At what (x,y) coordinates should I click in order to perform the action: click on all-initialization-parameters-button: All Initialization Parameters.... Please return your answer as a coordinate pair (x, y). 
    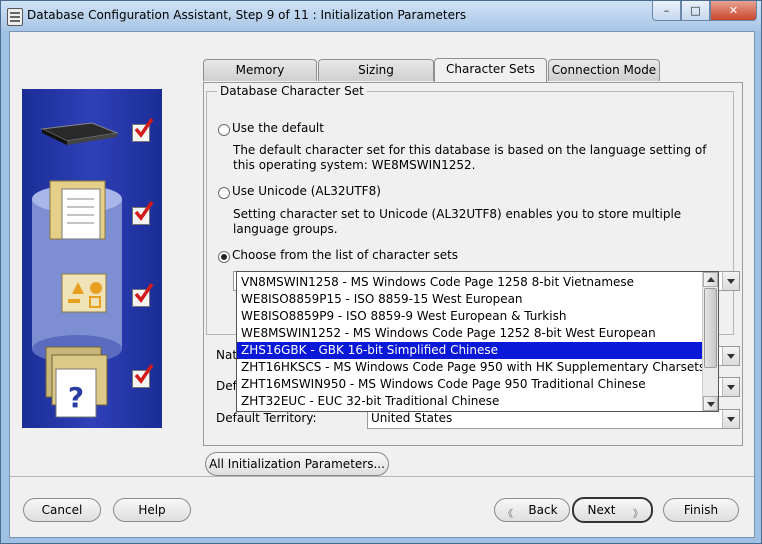
    Looking at the image, I should click on (297, 464).